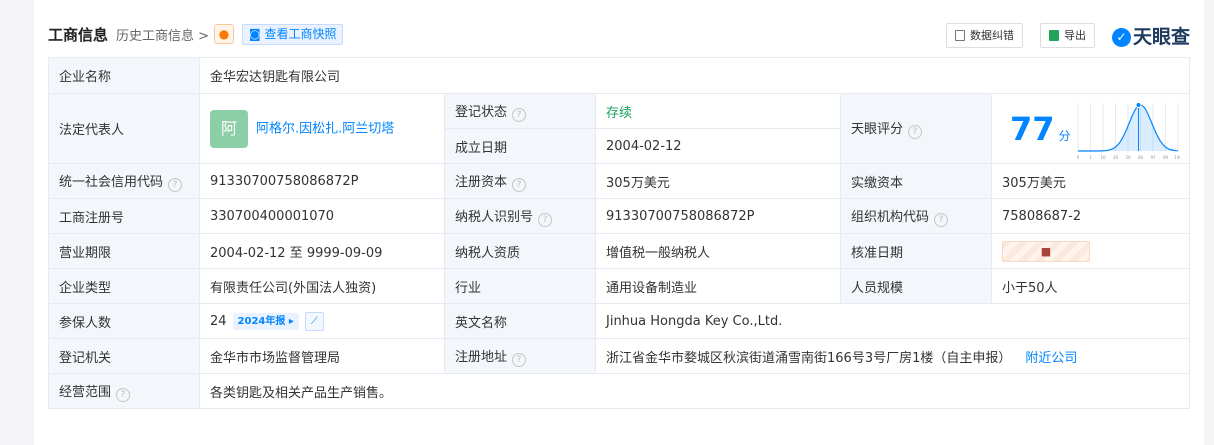 The image size is (1214, 445). What do you see at coordinates (718, 286) in the screenshot?
I see `industry-value: 通用设备制造业` at bounding box center [718, 286].